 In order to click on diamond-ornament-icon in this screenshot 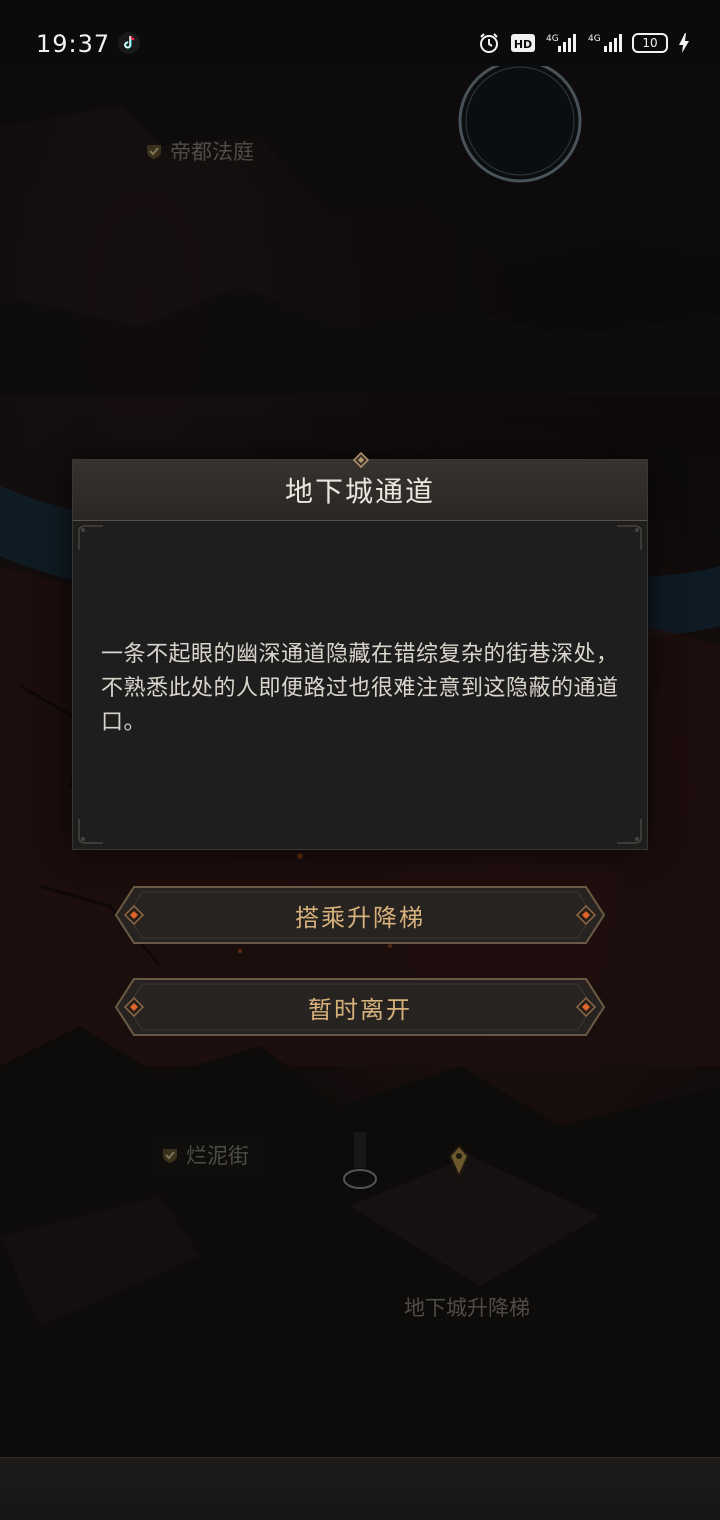, I will do `click(361, 460)`.